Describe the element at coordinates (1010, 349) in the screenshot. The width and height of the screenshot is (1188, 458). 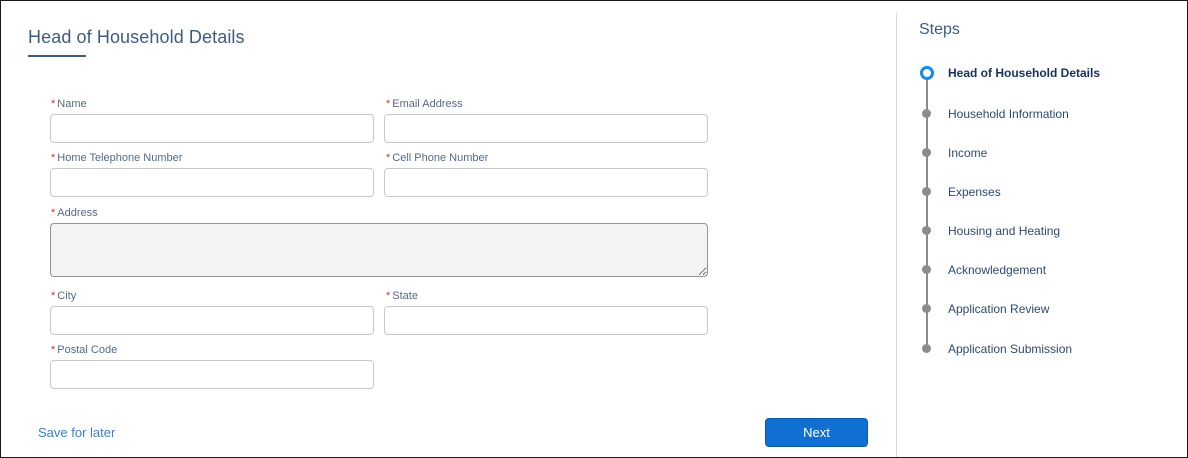
I see `step-item-application-submission: Application Submission` at that location.